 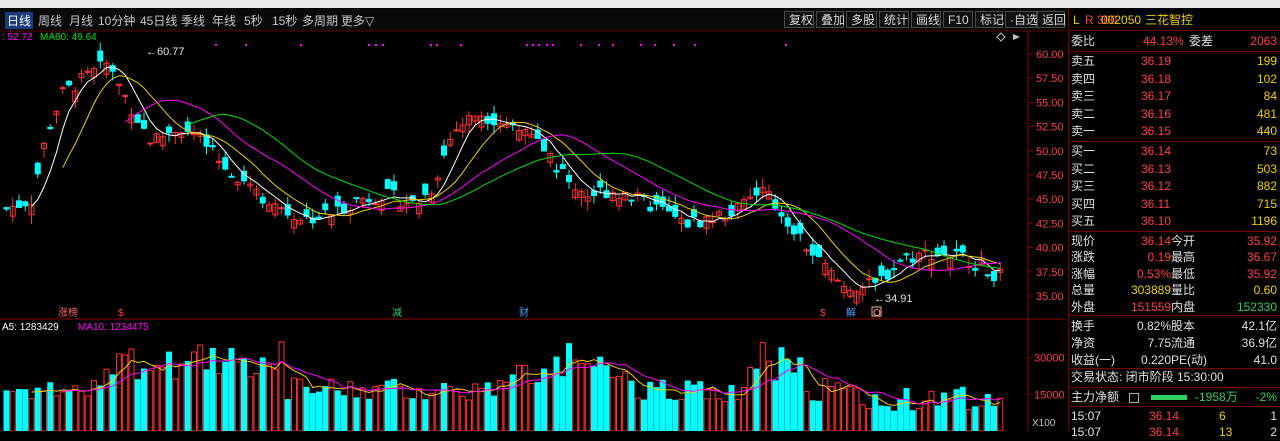 I want to click on stat-row: 涨跌 0.19 最高 36.67, so click(x=1174, y=257).